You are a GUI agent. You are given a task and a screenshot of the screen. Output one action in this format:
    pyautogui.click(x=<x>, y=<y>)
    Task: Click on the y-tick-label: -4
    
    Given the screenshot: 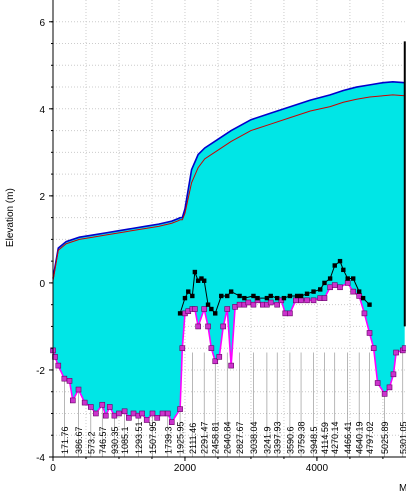 What is the action you would take?
    pyautogui.click(x=40, y=458)
    